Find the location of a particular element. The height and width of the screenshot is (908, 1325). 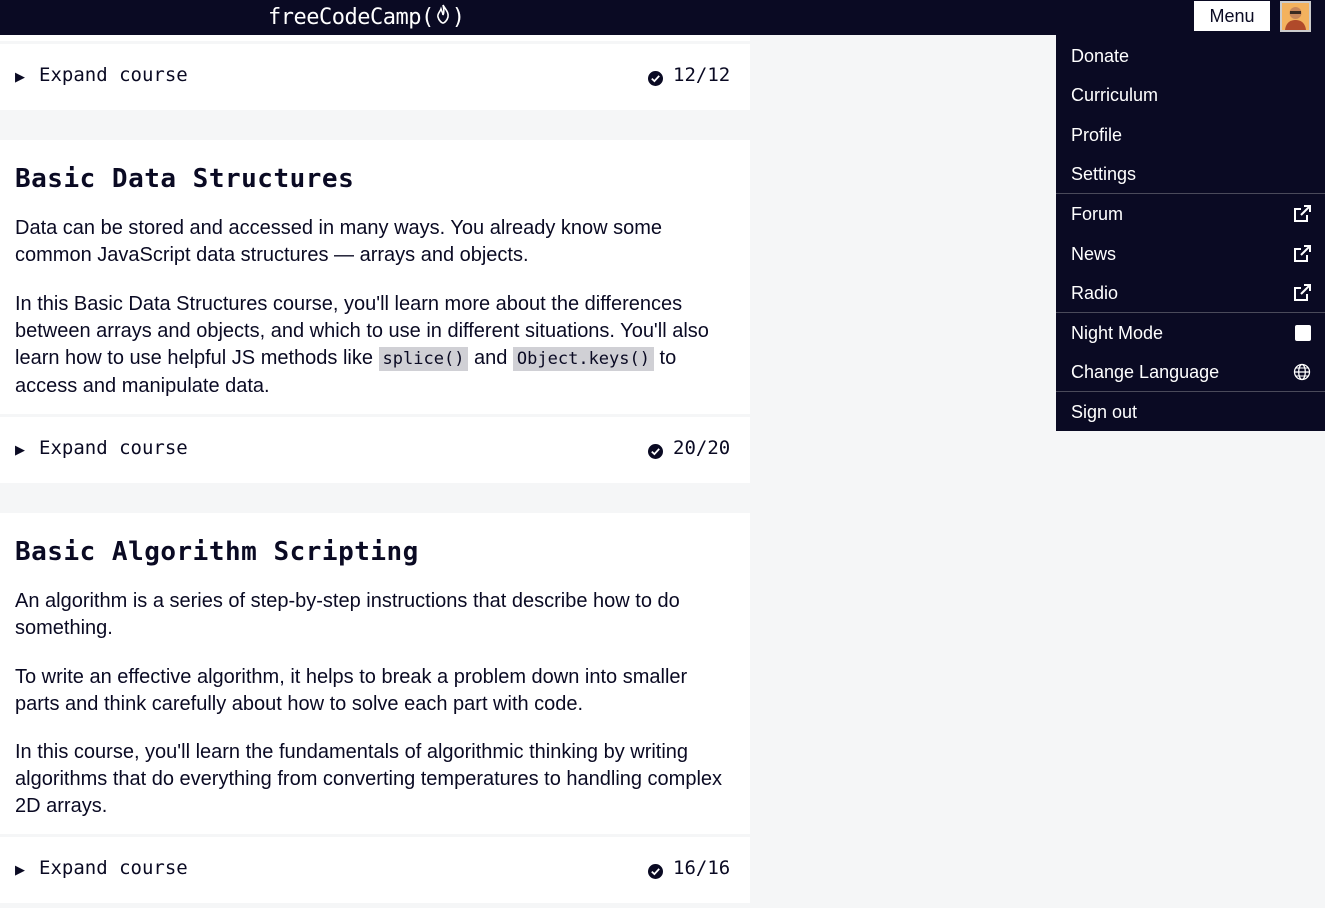

menu-item-profile: Profile is located at coordinates (1190, 135).